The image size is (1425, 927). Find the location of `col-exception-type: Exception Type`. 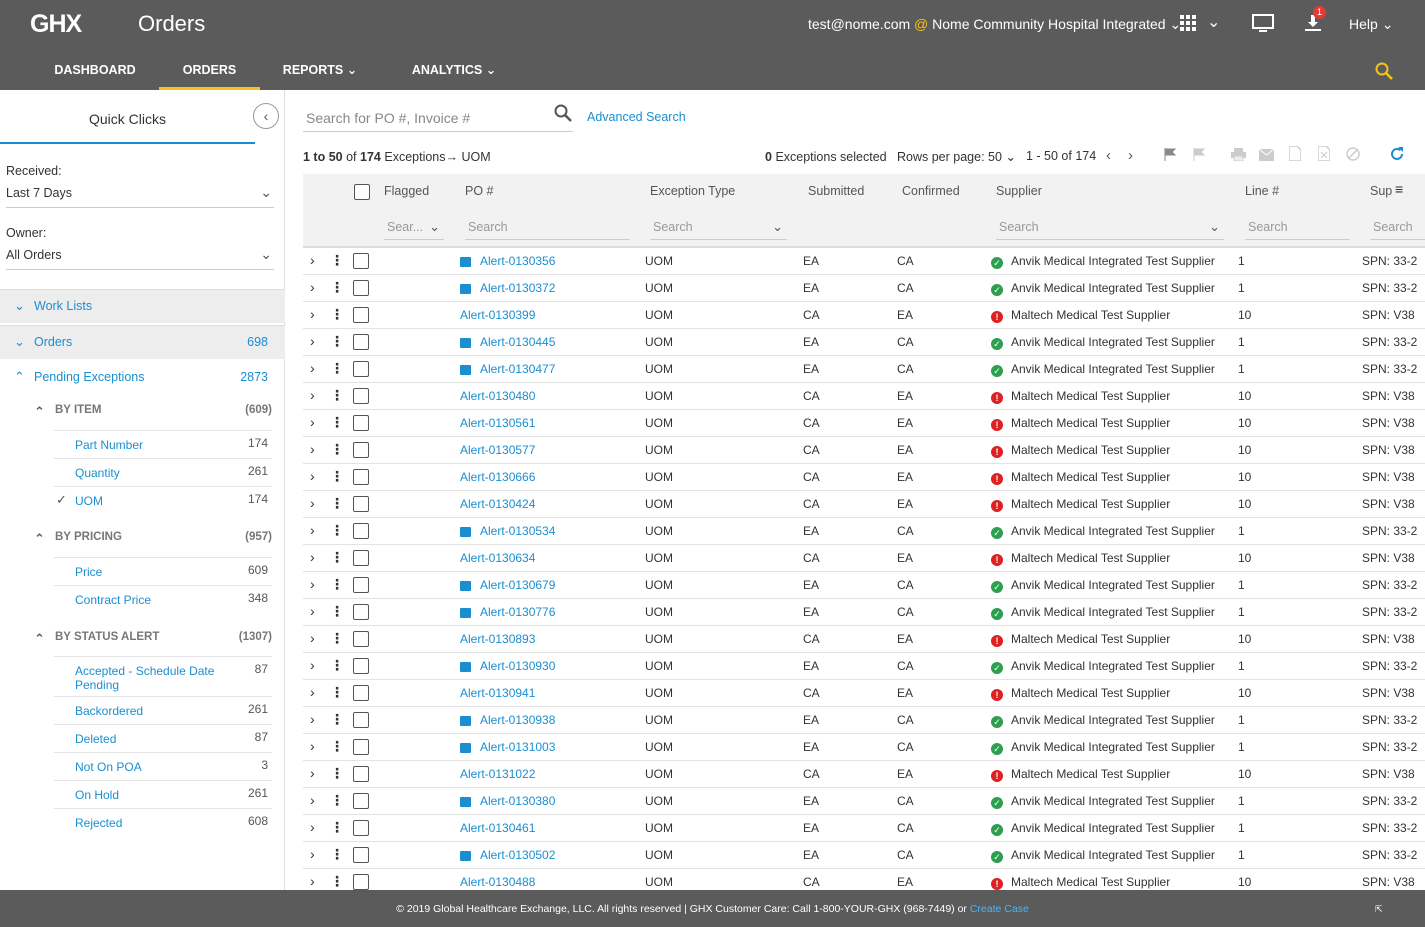

col-exception-type: Exception Type is located at coordinates (692, 191).